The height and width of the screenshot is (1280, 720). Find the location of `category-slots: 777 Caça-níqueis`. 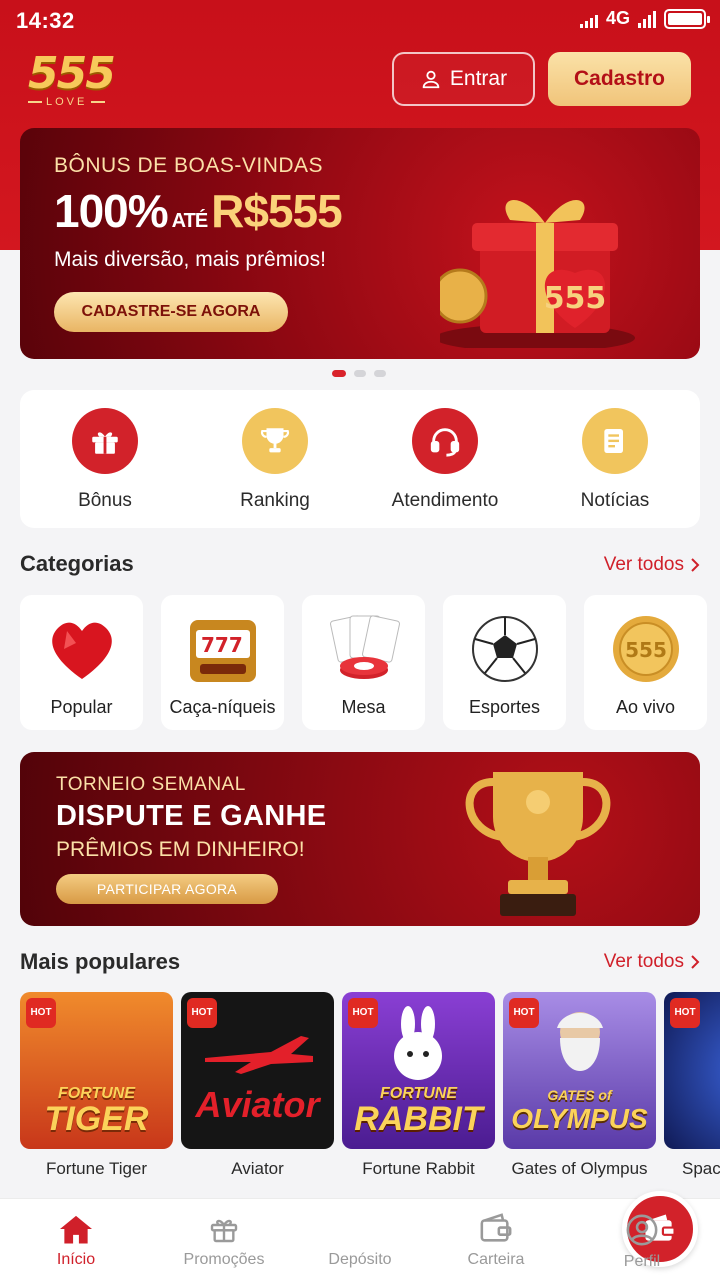

category-slots: 777 Caça-níqueis is located at coordinates (222, 662).